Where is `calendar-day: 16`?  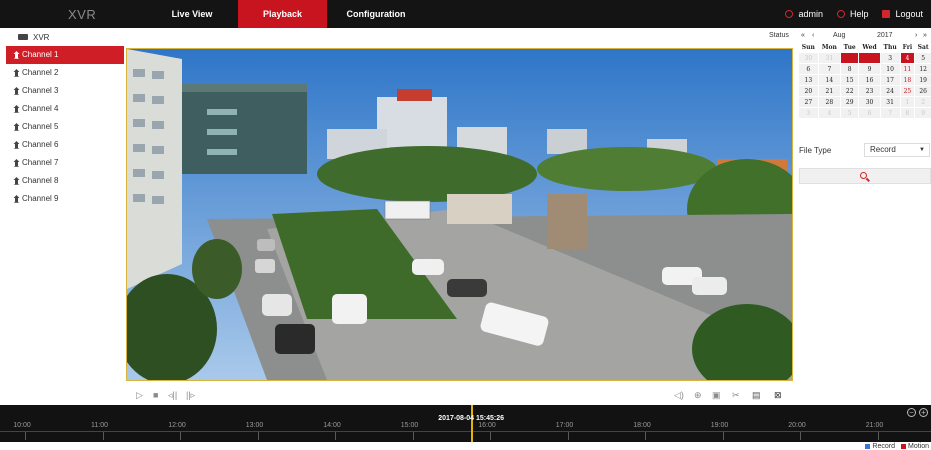
calendar-day: 16 is located at coordinates (869, 80).